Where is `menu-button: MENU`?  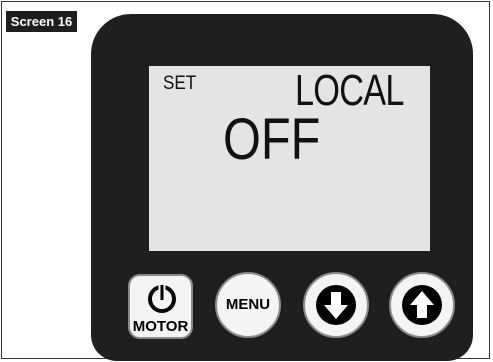
menu-button: MENU is located at coordinates (248, 305).